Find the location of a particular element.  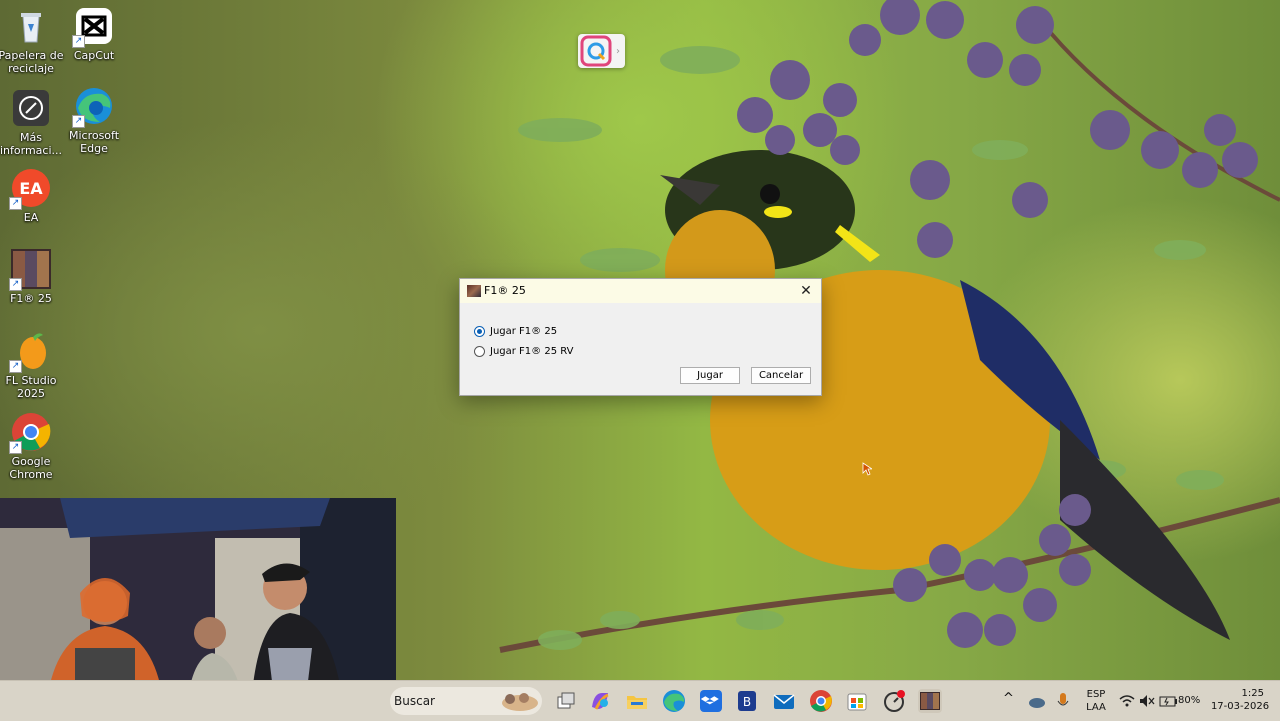

desktop-icon-recycle-bin: Papelera de reciclaje is located at coordinates (33, 40).